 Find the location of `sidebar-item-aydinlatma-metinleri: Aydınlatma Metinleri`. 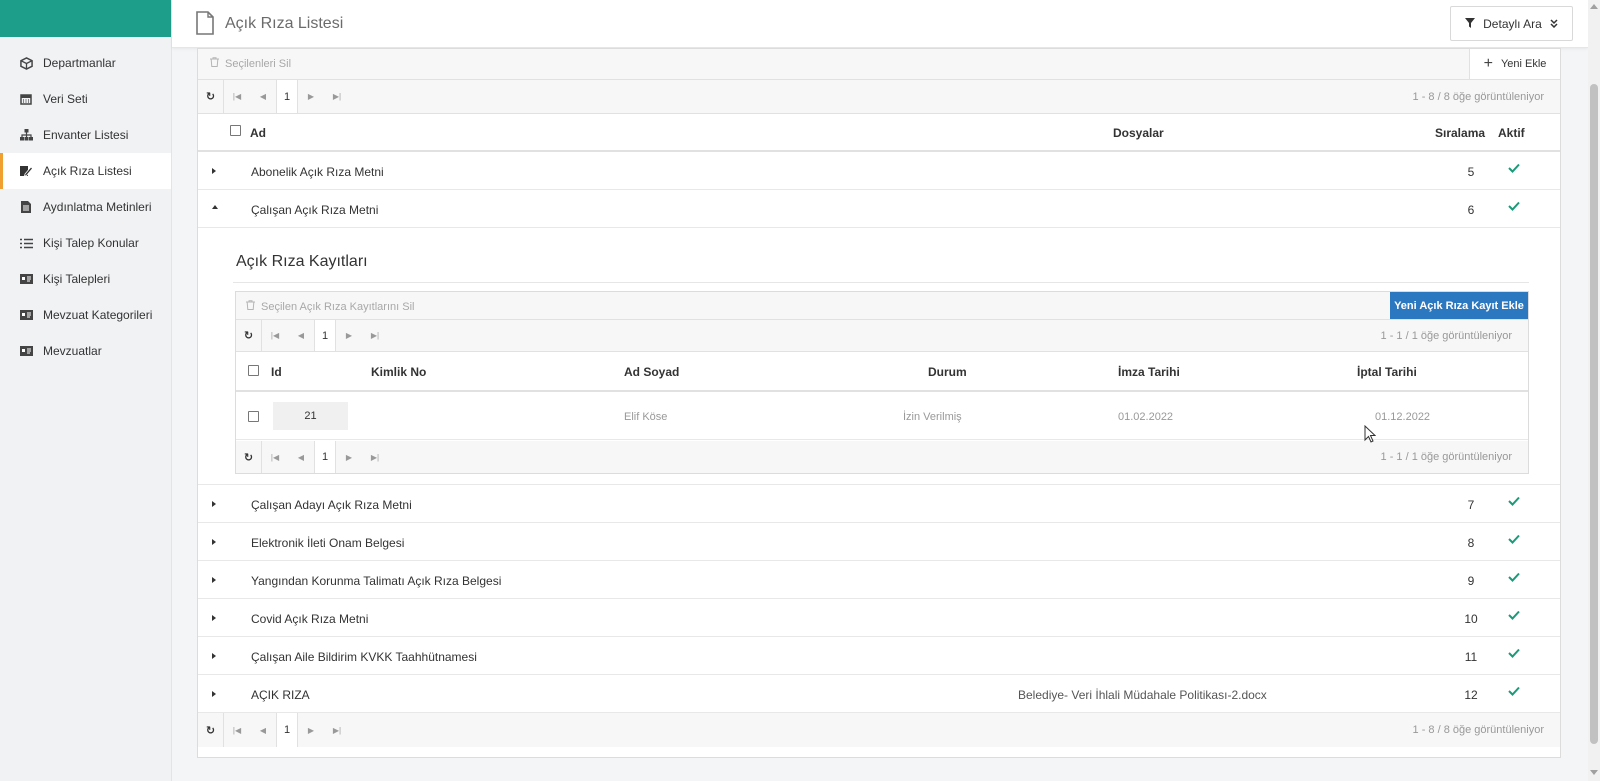

sidebar-item-aydinlatma-metinleri: Aydınlatma Metinleri is located at coordinates (85, 207).